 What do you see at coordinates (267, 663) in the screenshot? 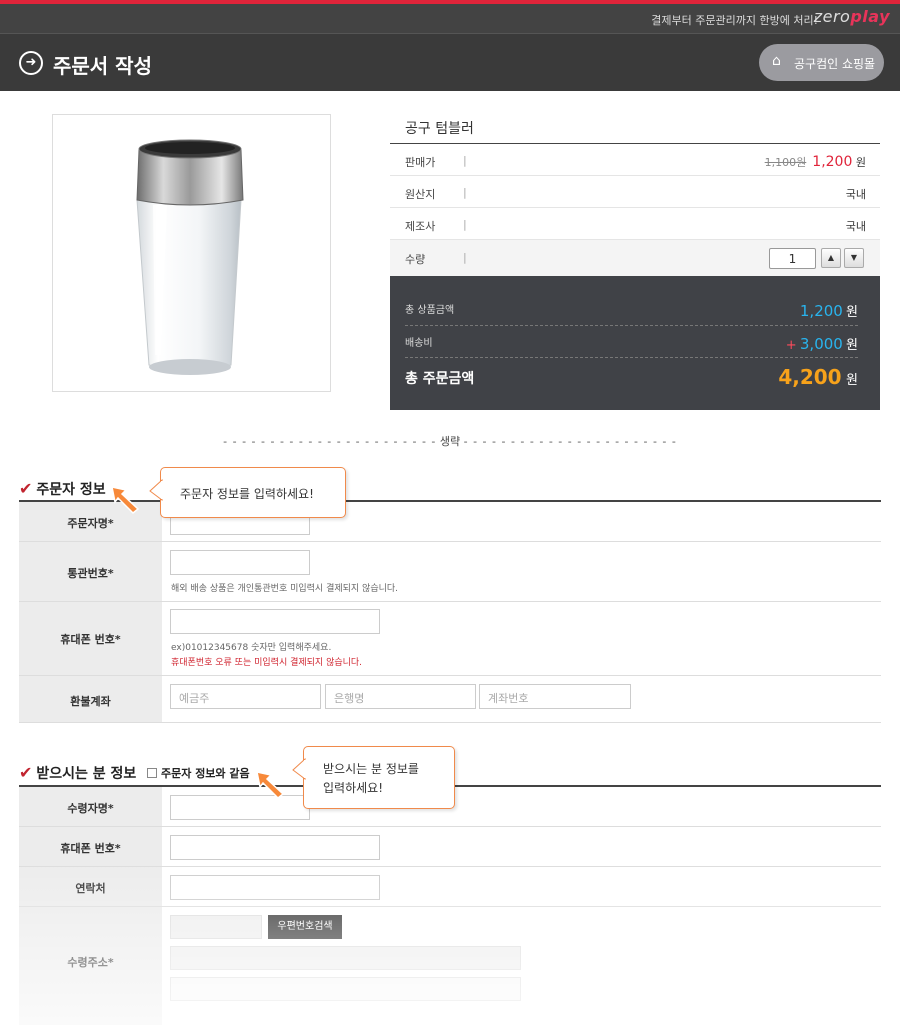
I see `phone-warning: 휴대폰번호 오류 또는 미입력시 결제되지 않습니다.` at bounding box center [267, 663].